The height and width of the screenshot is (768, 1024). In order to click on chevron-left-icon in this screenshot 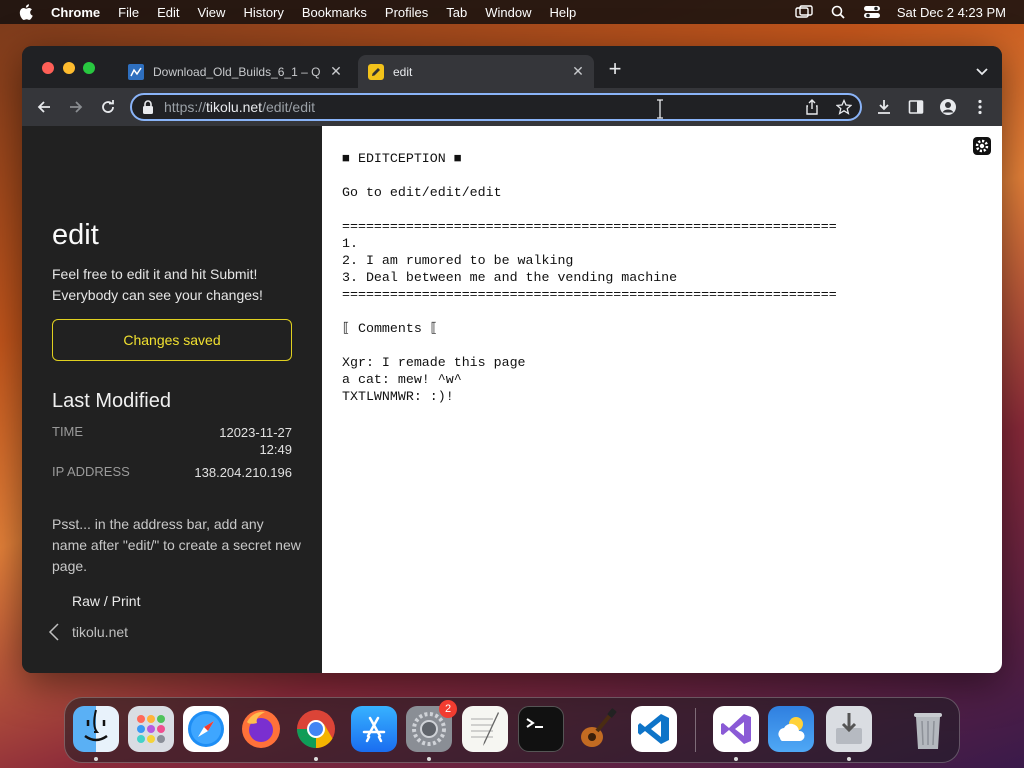, I will do `click(54, 632)`.